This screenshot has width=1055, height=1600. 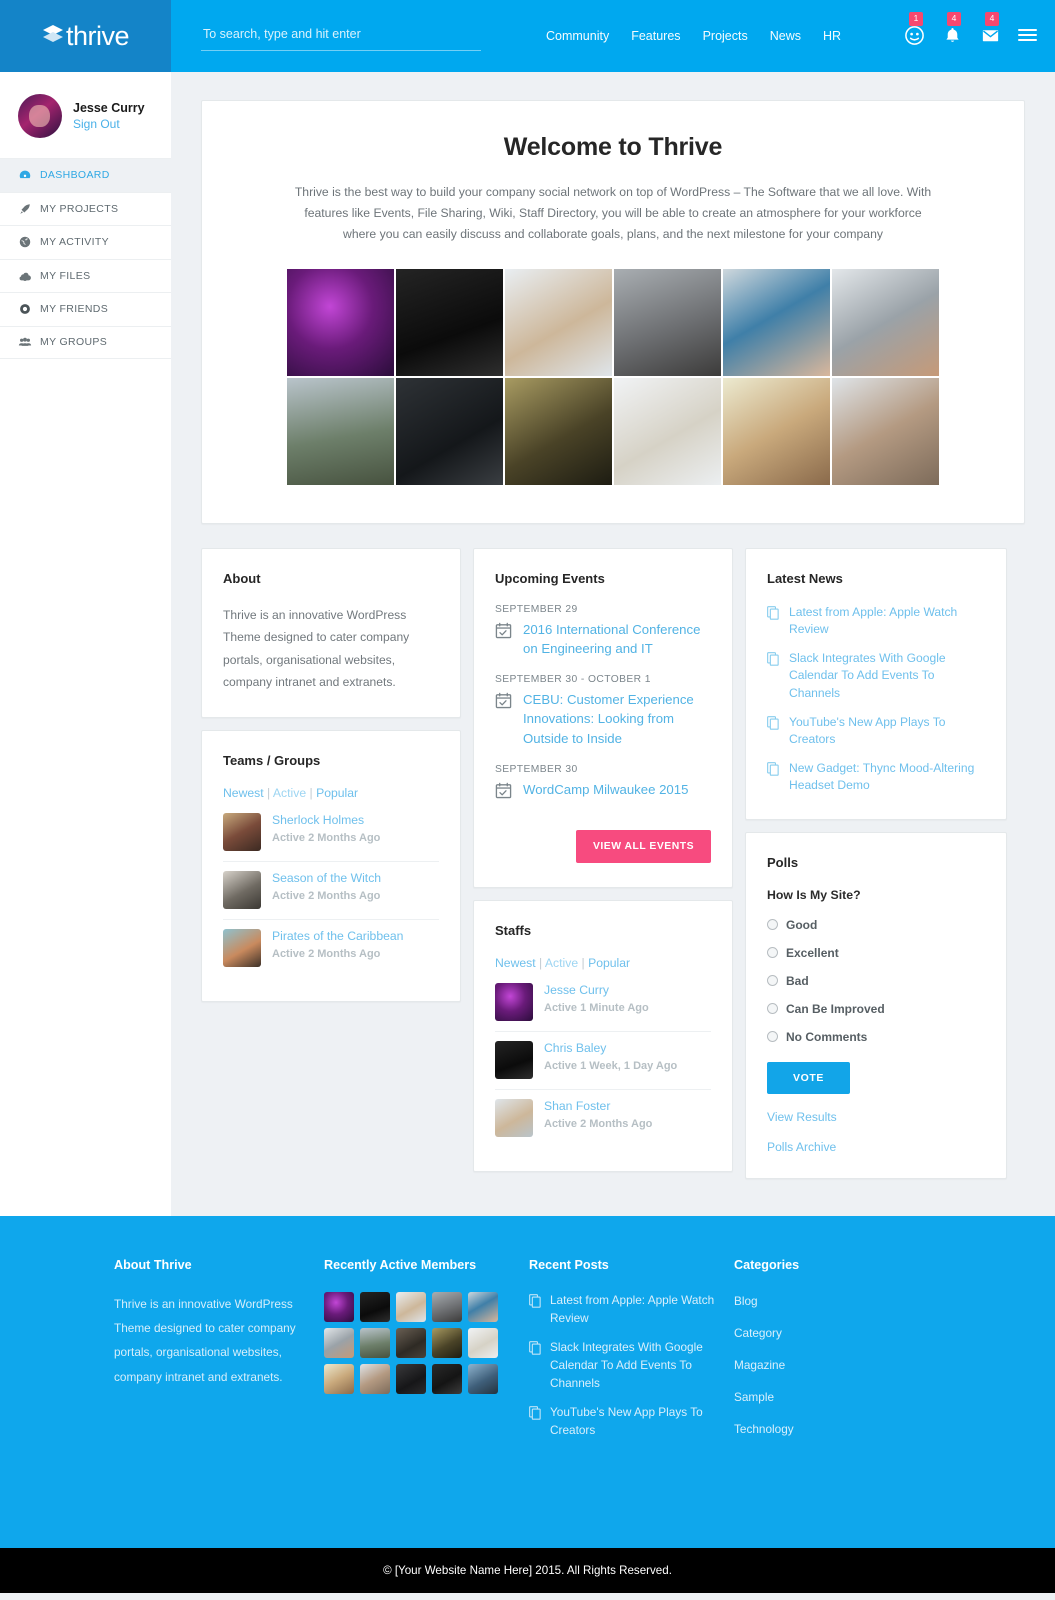 I want to click on notifications-bell-icon: 4, so click(x=952, y=28).